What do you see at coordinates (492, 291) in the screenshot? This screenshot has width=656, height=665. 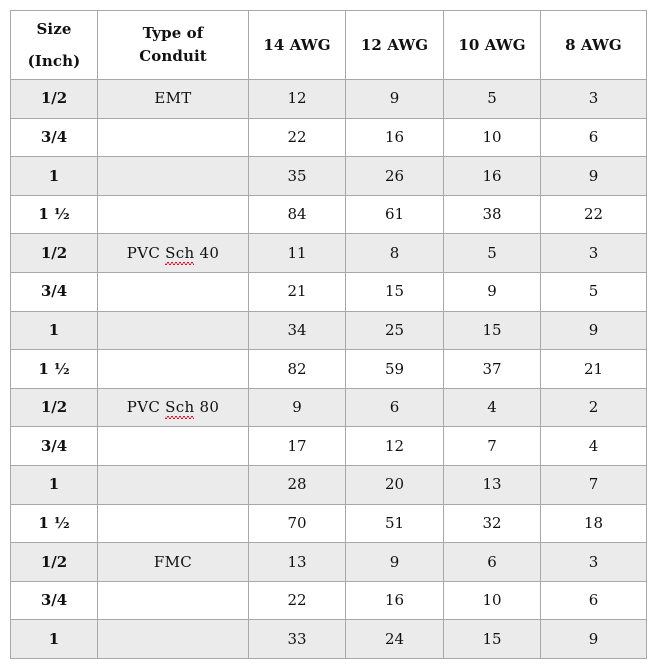 I see `cell-10-awg: 9` at bounding box center [492, 291].